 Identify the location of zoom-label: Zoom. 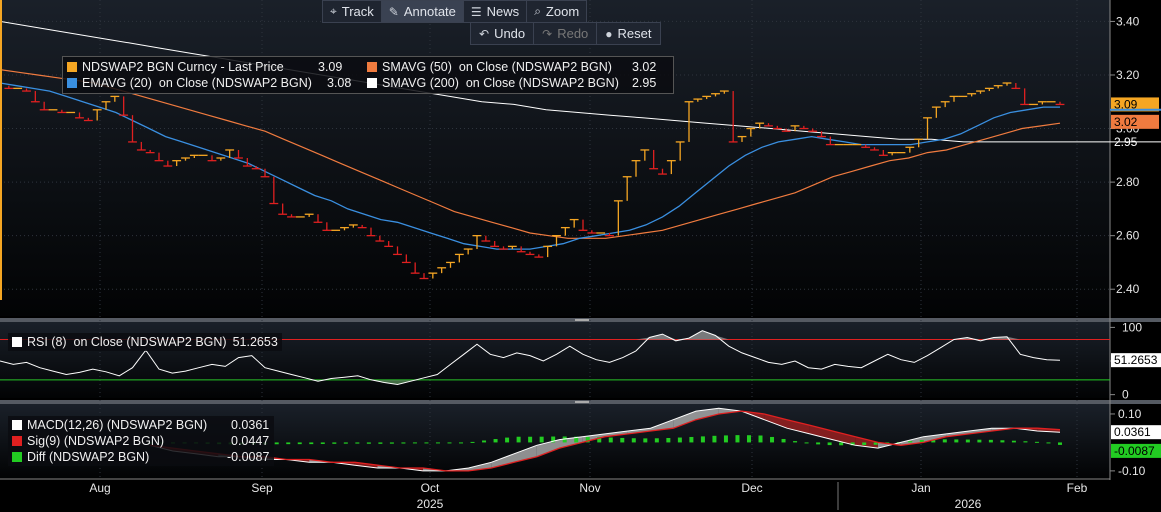
(562, 11).